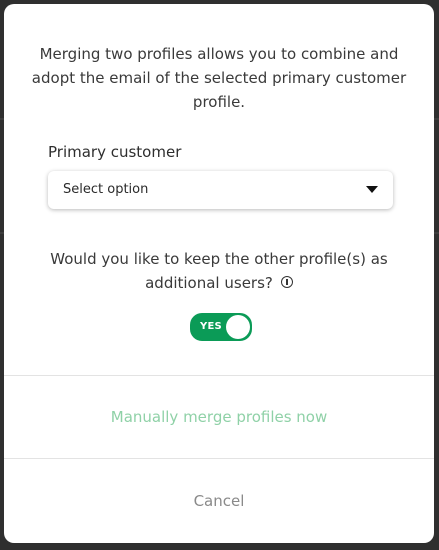 Image resolution: width=439 pixels, height=550 pixels. What do you see at coordinates (219, 417) in the screenshot?
I see `manual-merge-button: Manually merge profiles now` at bounding box center [219, 417].